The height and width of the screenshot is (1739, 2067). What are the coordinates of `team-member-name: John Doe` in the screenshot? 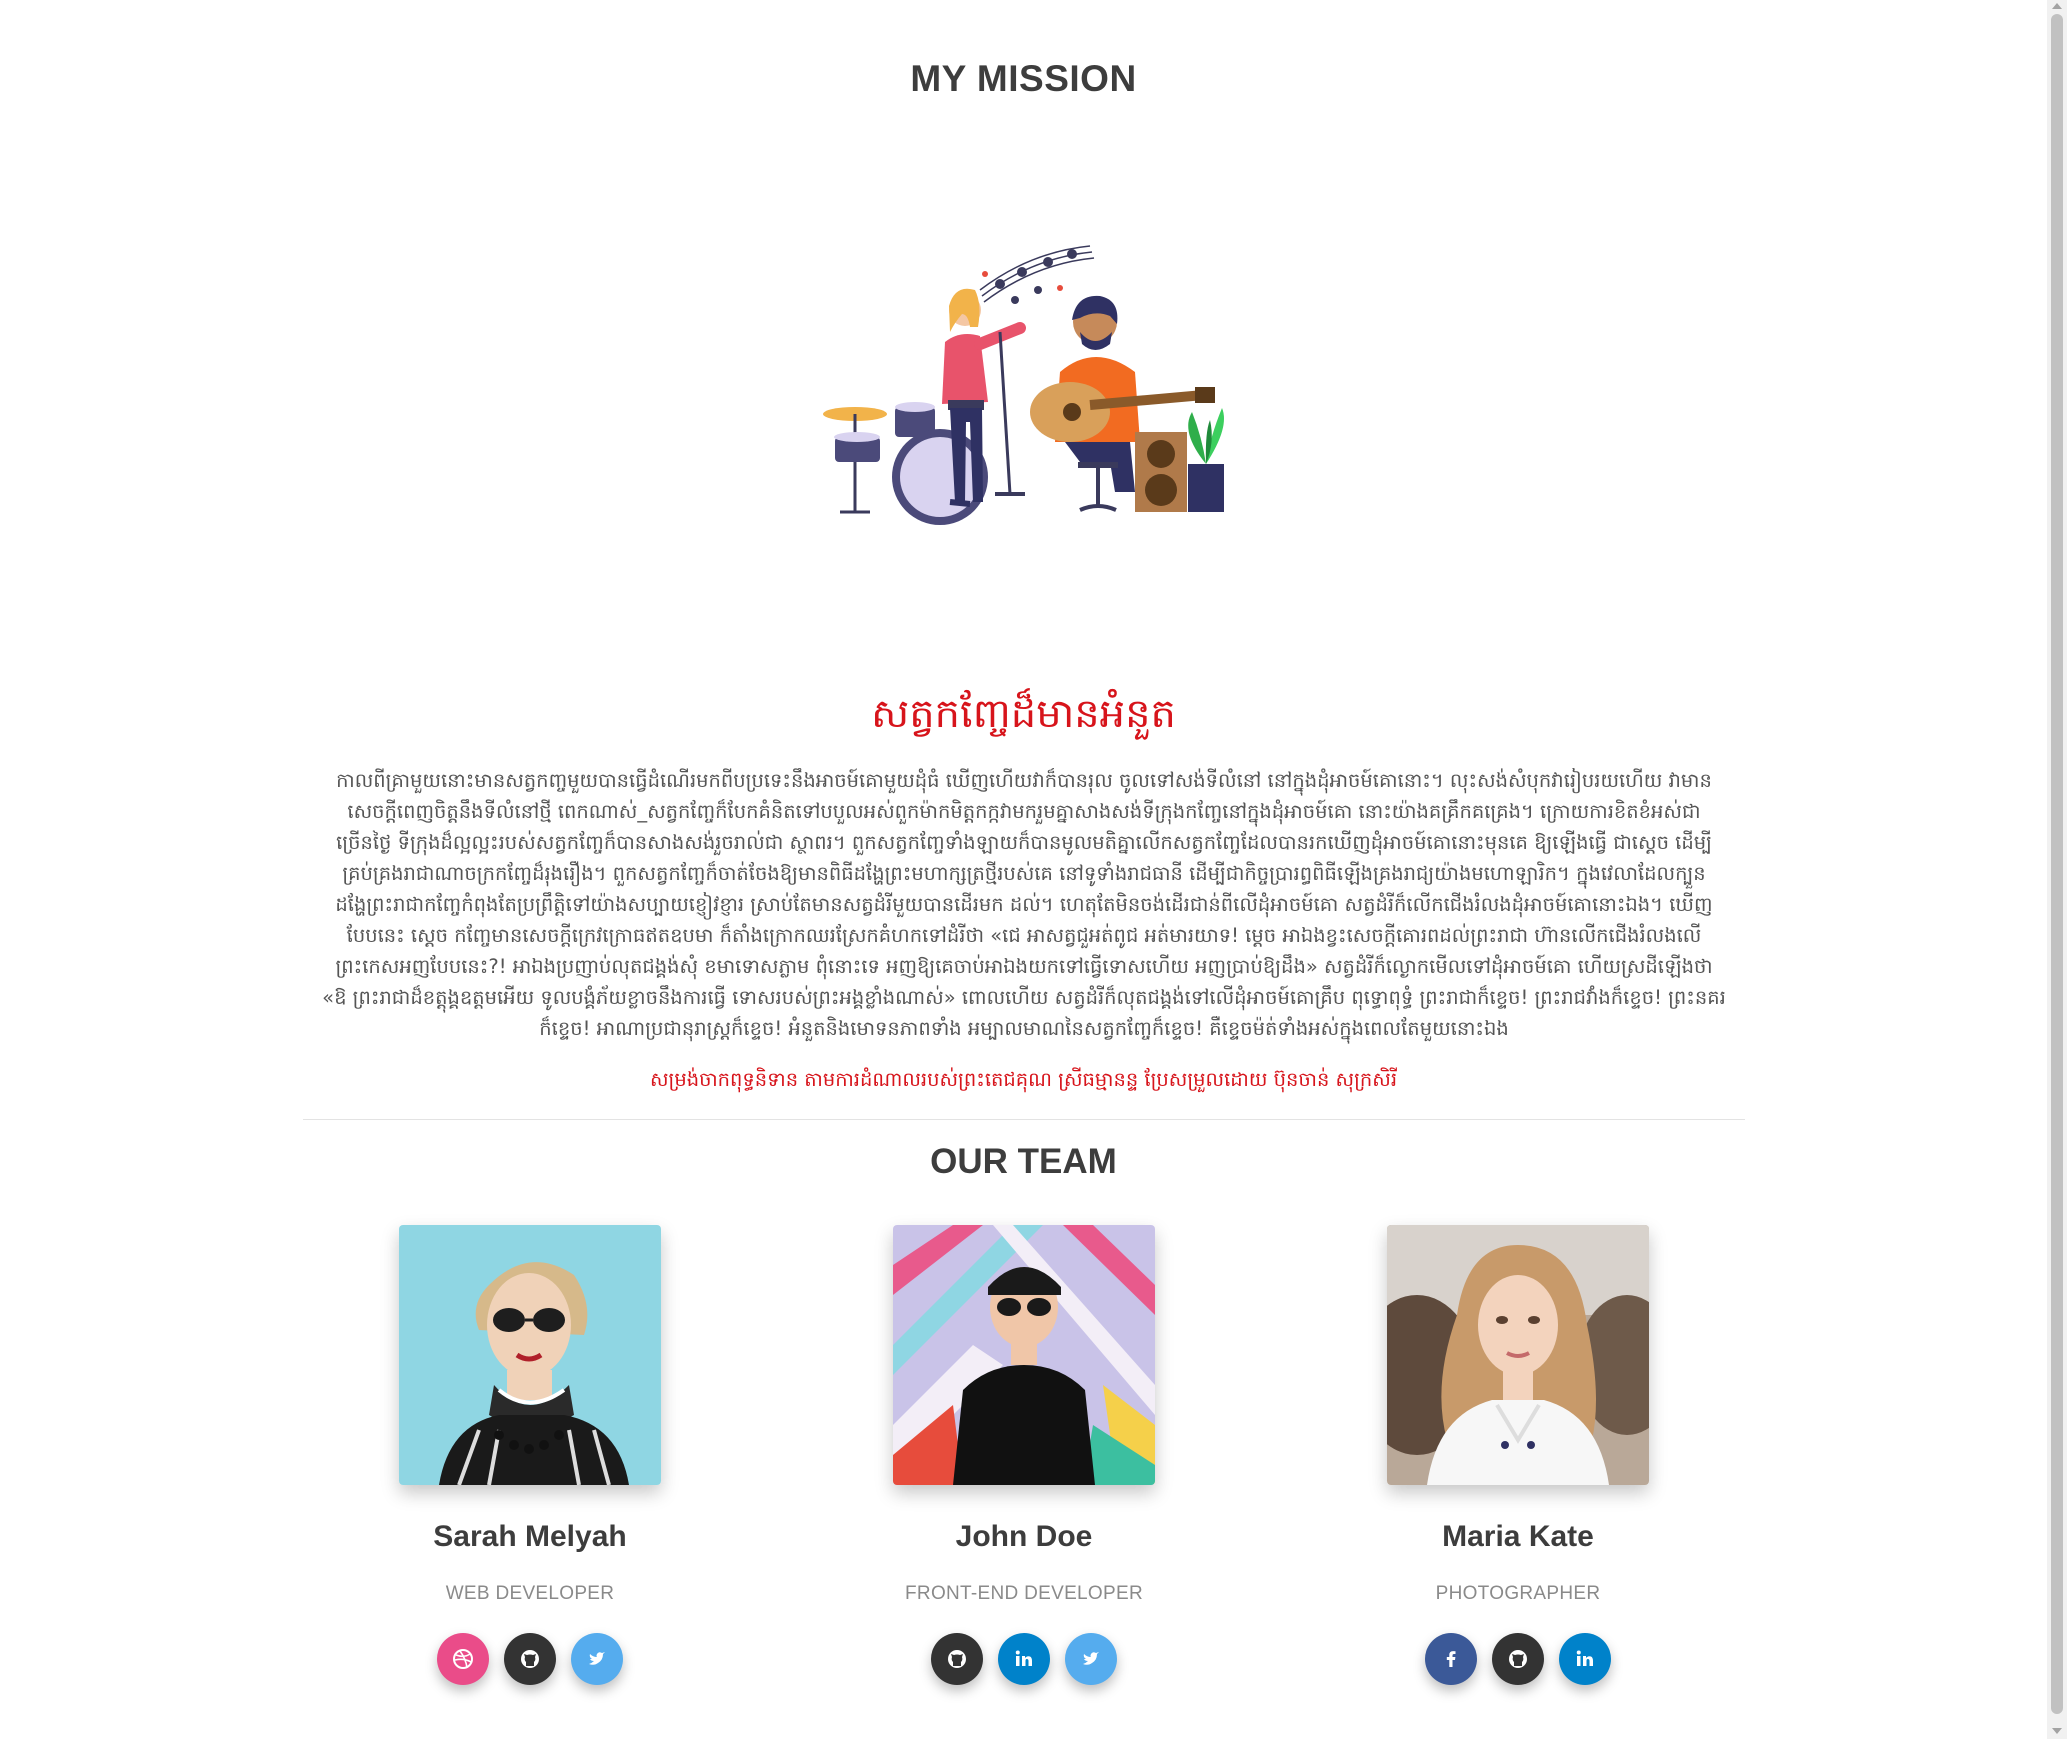 It's located at (1024, 1536).